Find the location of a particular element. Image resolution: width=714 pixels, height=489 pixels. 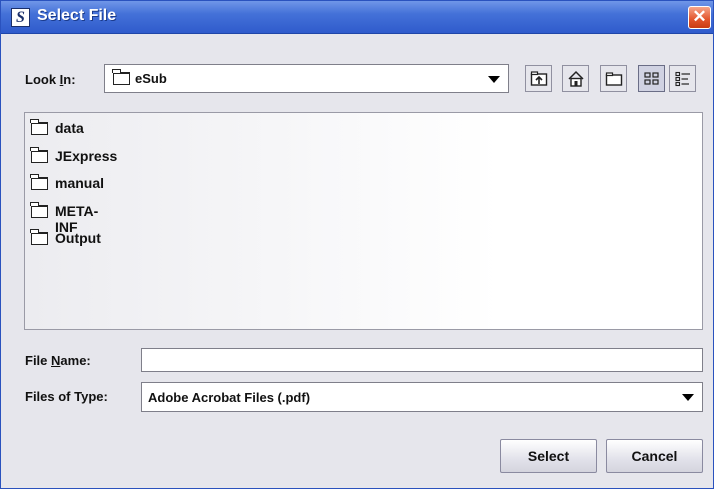

list-view-icon is located at coordinates (651, 78).